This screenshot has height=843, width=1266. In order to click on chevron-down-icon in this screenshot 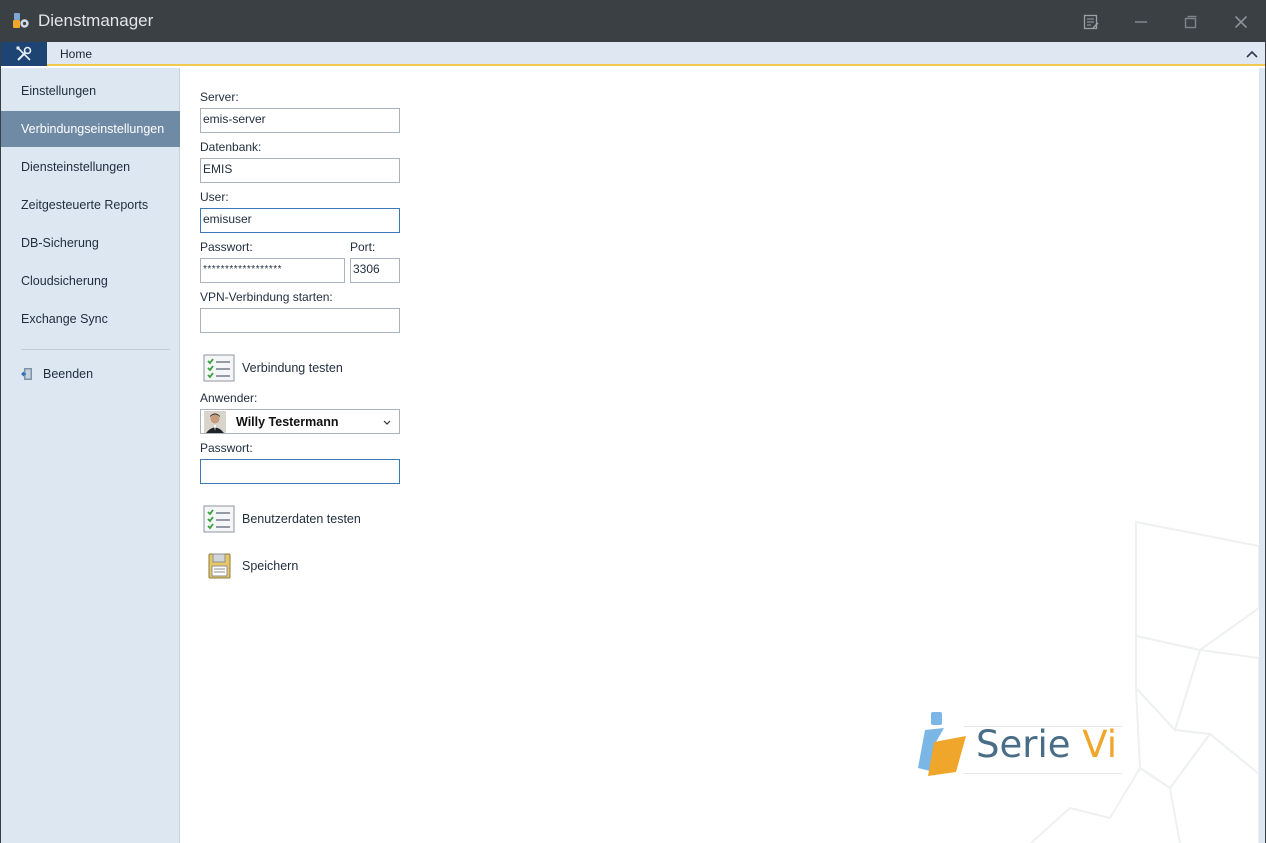, I will do `click(387, 422)`.